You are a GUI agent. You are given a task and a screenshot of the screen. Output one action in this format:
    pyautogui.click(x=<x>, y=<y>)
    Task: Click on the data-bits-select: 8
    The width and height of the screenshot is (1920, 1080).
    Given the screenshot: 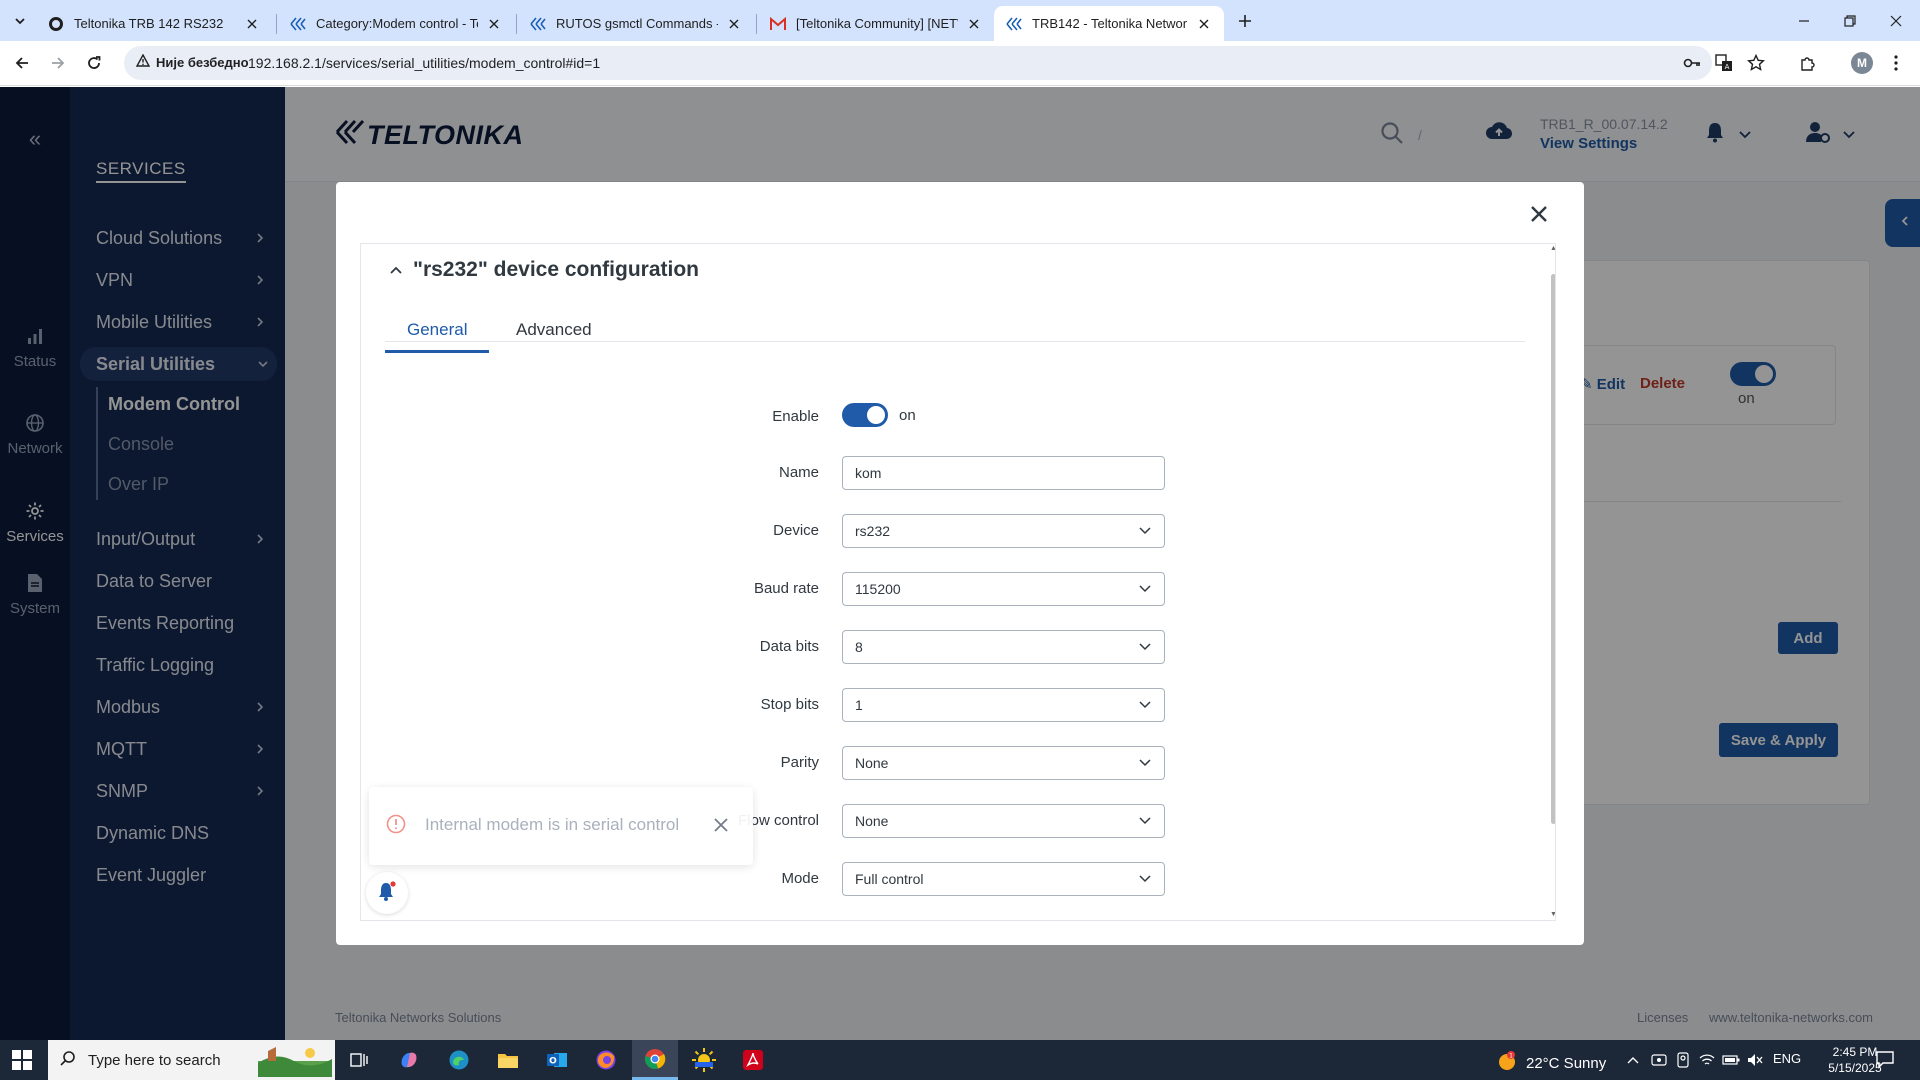 What is the action you would take?
    pyautogui.click(x=1003, y=647)
    